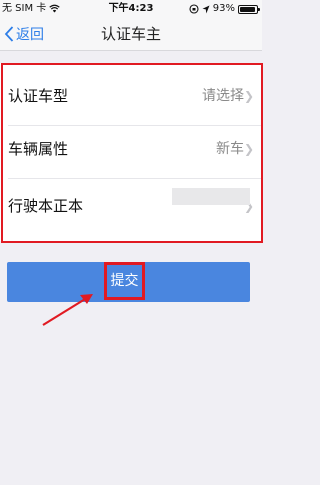  What do you see at coordinates (206, 9) in the screenshot?
I see `location-icon` at bounding box center [206, 9].